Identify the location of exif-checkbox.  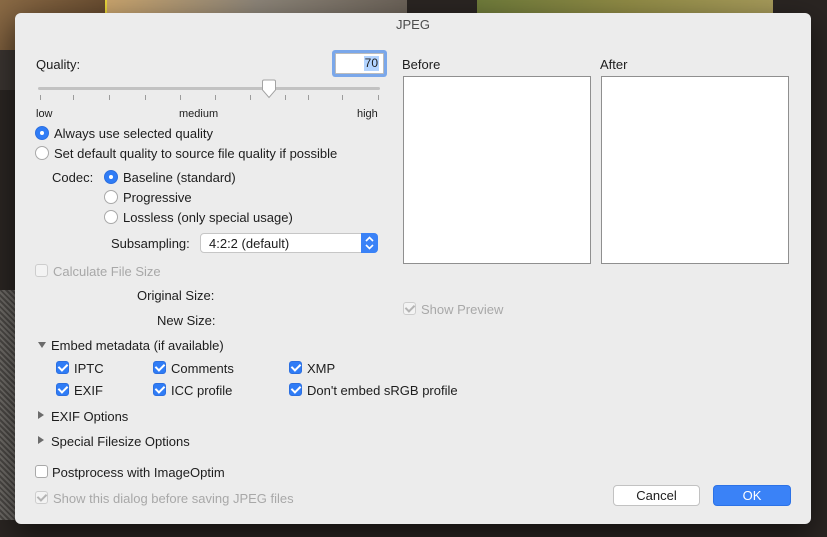
(62, 389).